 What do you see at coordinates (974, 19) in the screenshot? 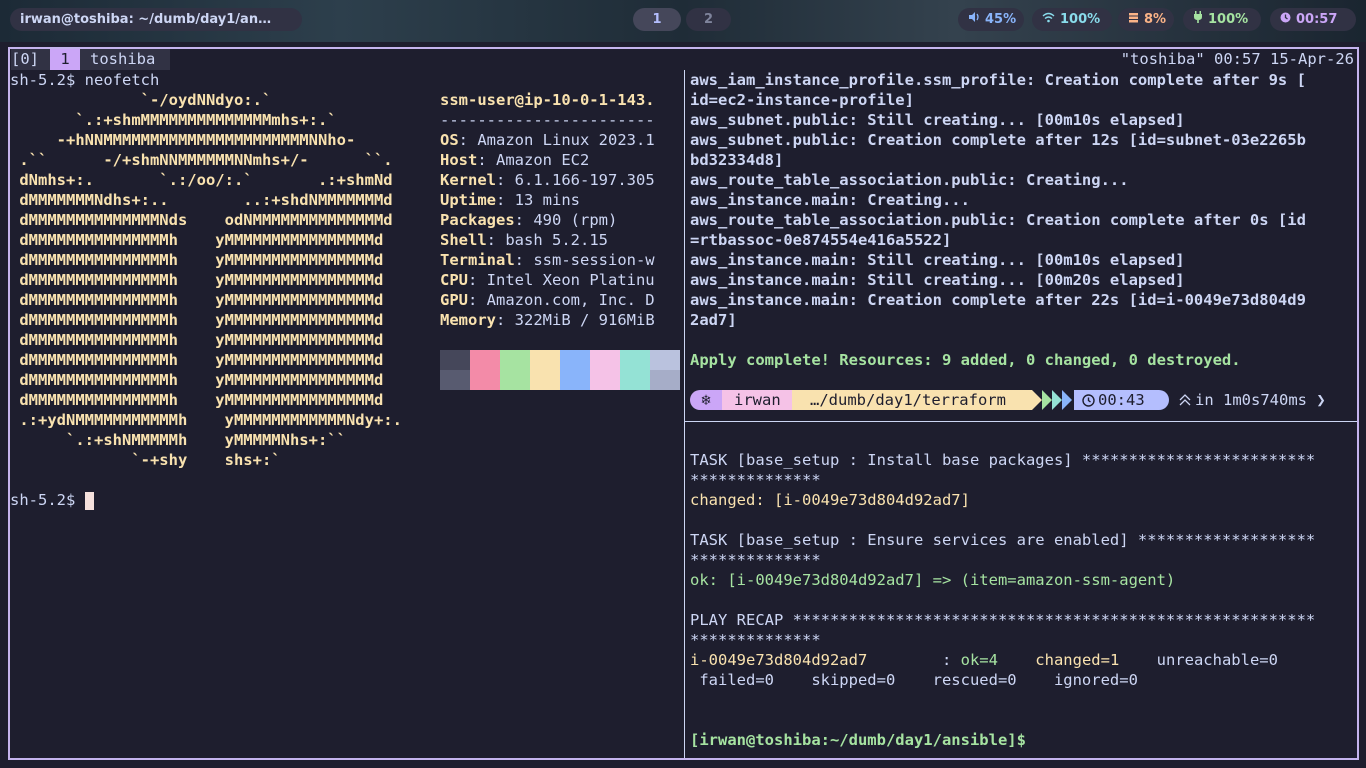
I see `speaker-icon` at bounding box center [974, 19].